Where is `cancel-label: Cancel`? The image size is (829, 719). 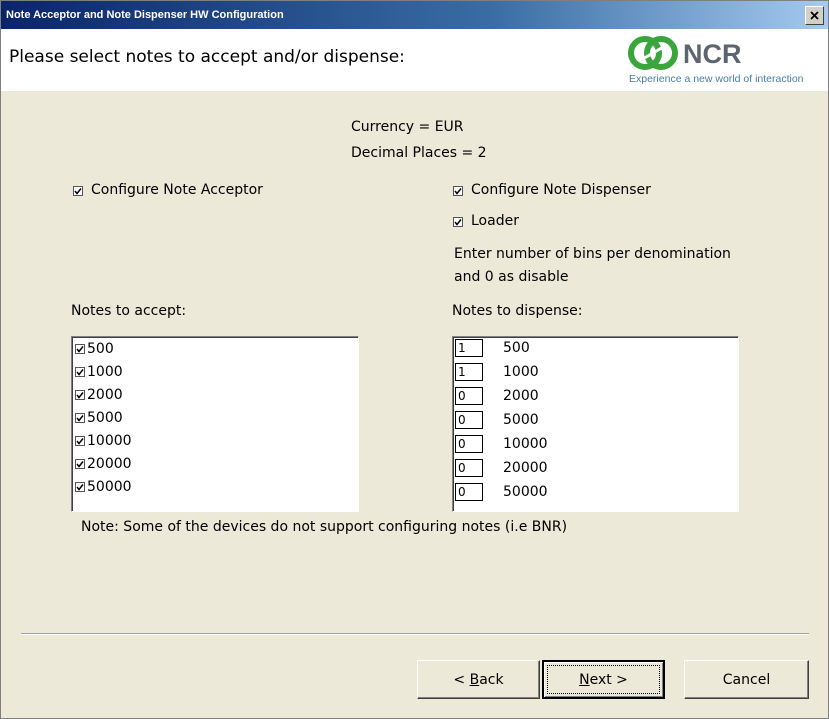
cancel-label: Cancel is located at coordinates (746, 679).